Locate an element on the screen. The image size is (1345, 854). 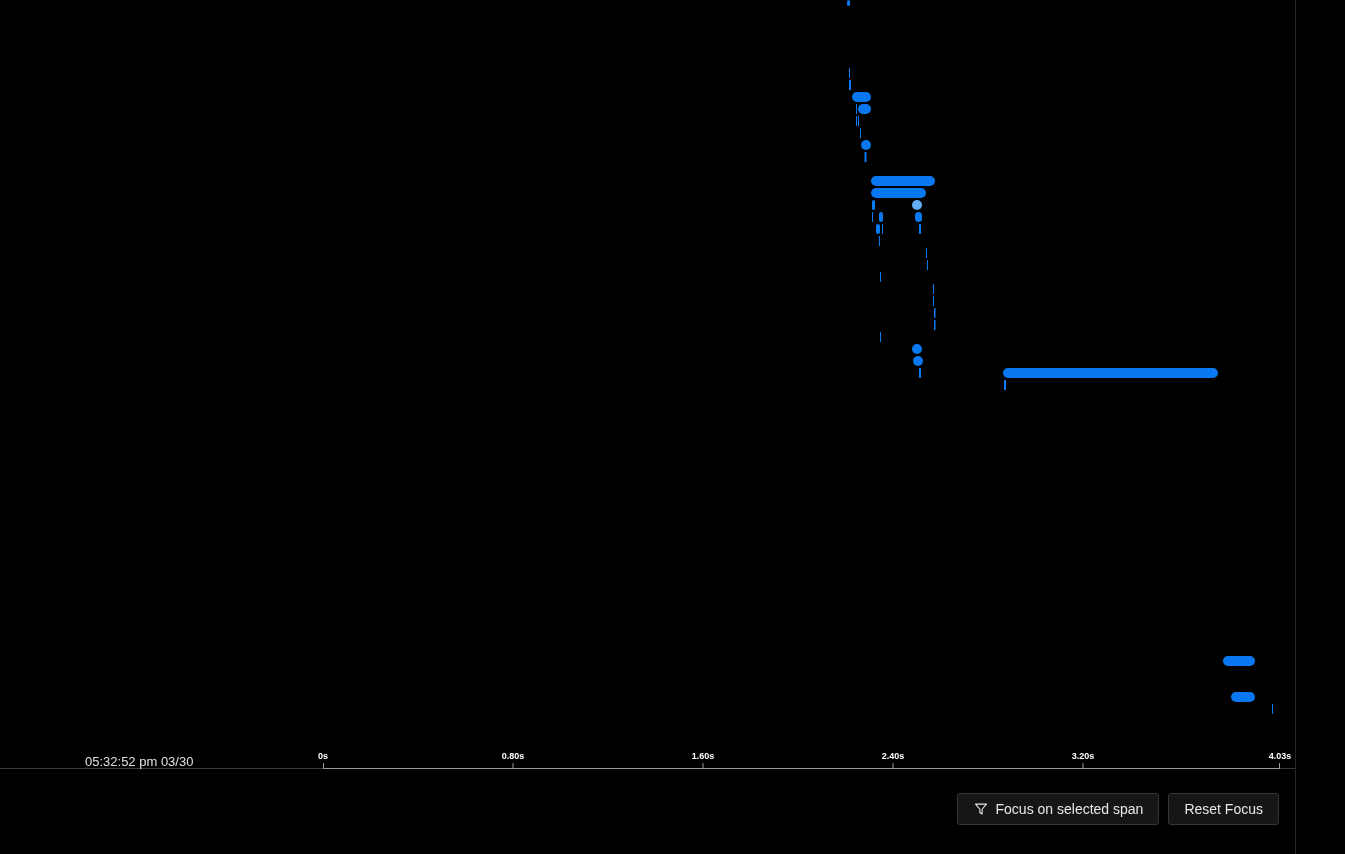
reset-focus-button: Reset Focus is located at coordinates (1223, 809).